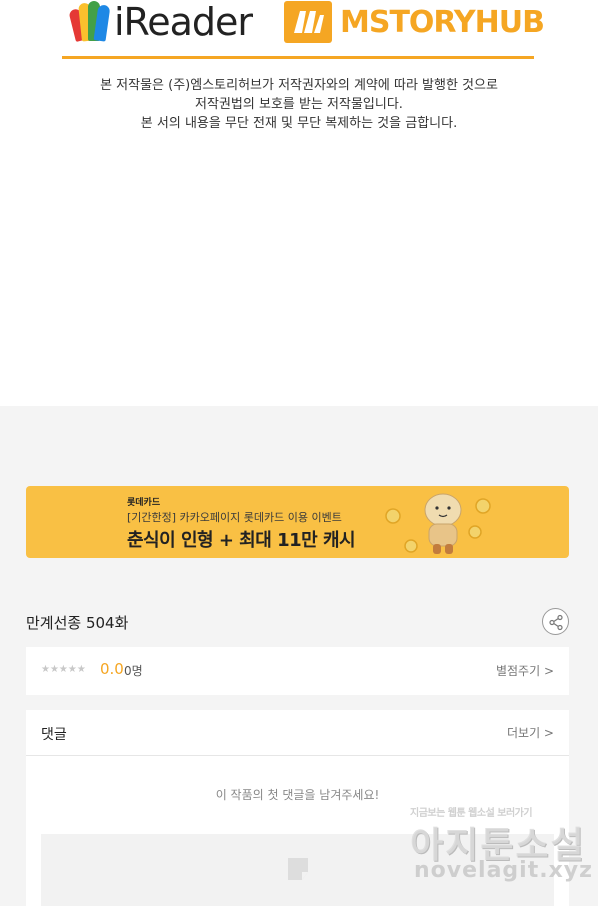  I want to click on ireader-book-icon, so click(89, 22).